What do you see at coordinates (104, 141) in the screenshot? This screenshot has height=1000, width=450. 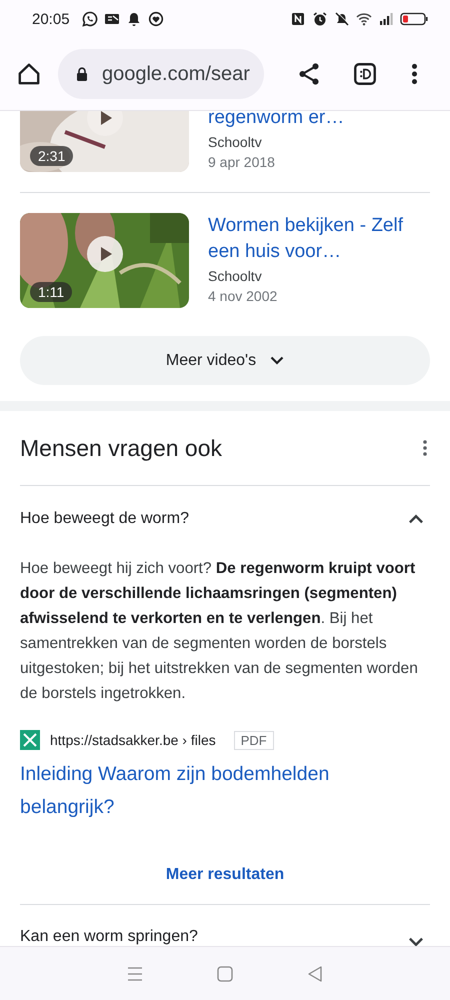 I see `video-thumbnail: 2:31` at bounding box center [104, 141].